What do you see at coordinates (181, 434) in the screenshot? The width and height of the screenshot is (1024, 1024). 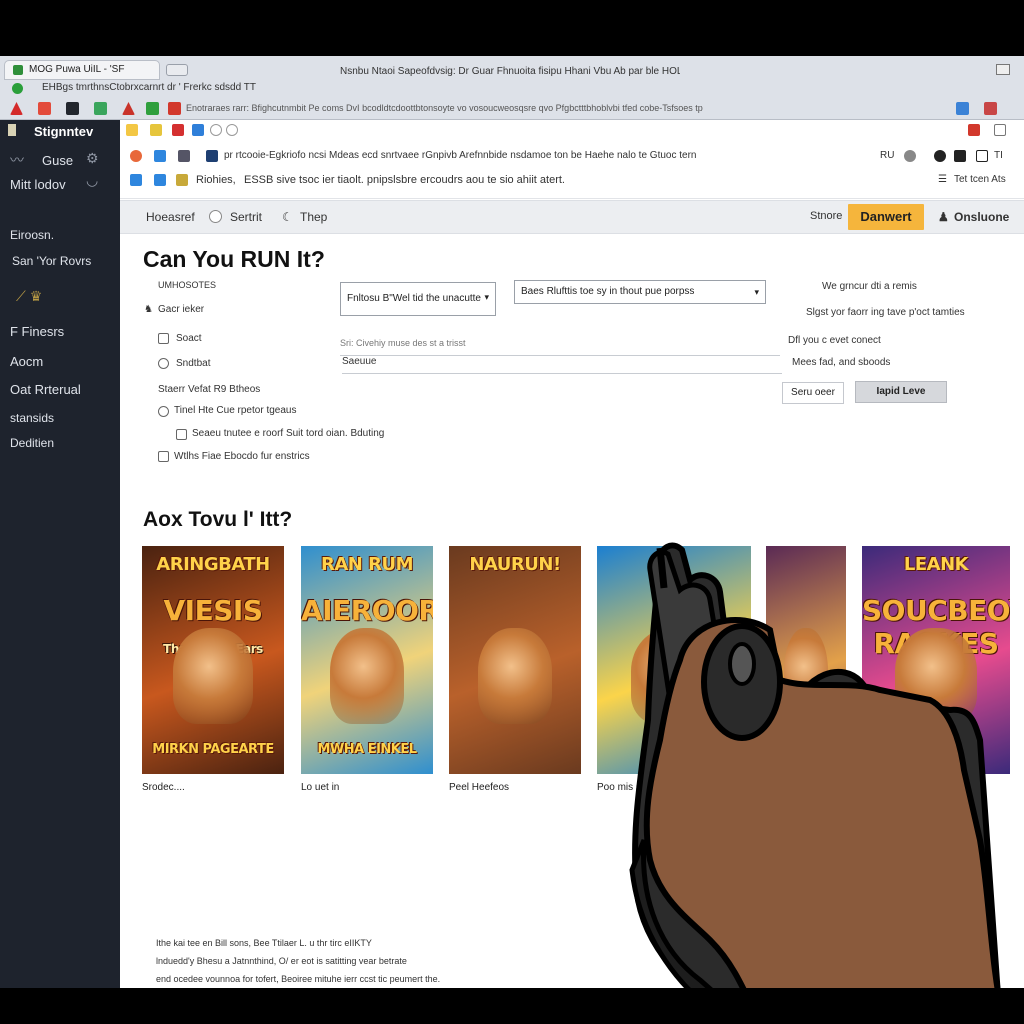 I see `check-2-box` at bounding box center [181, 434].